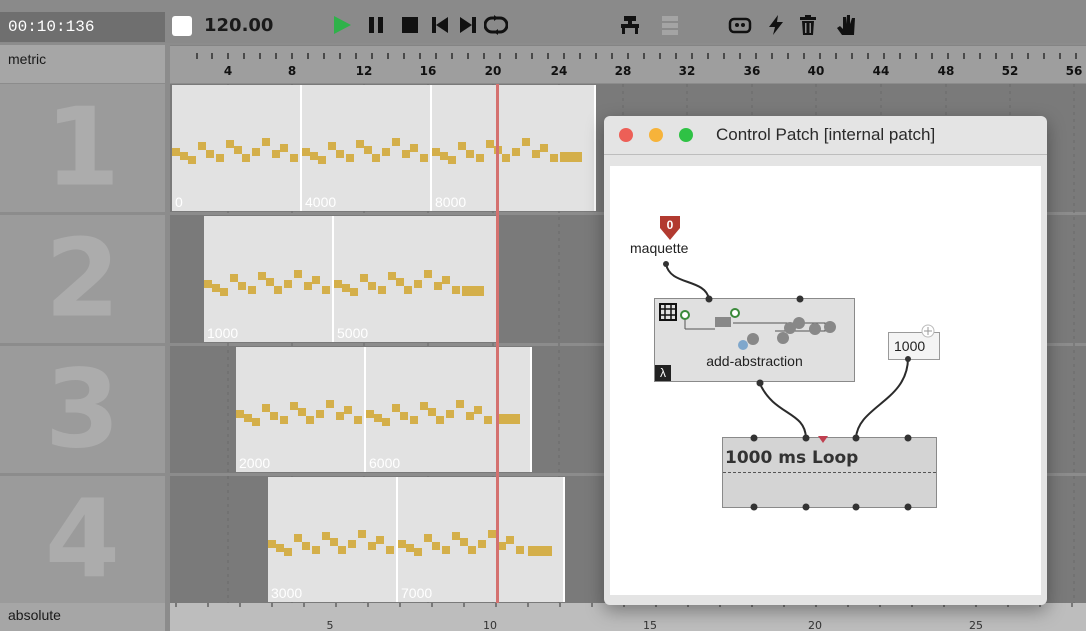  Describe the element at coordinates (490, 625) in the screenshot. I see `absolute-tick-label: 10` at that location.